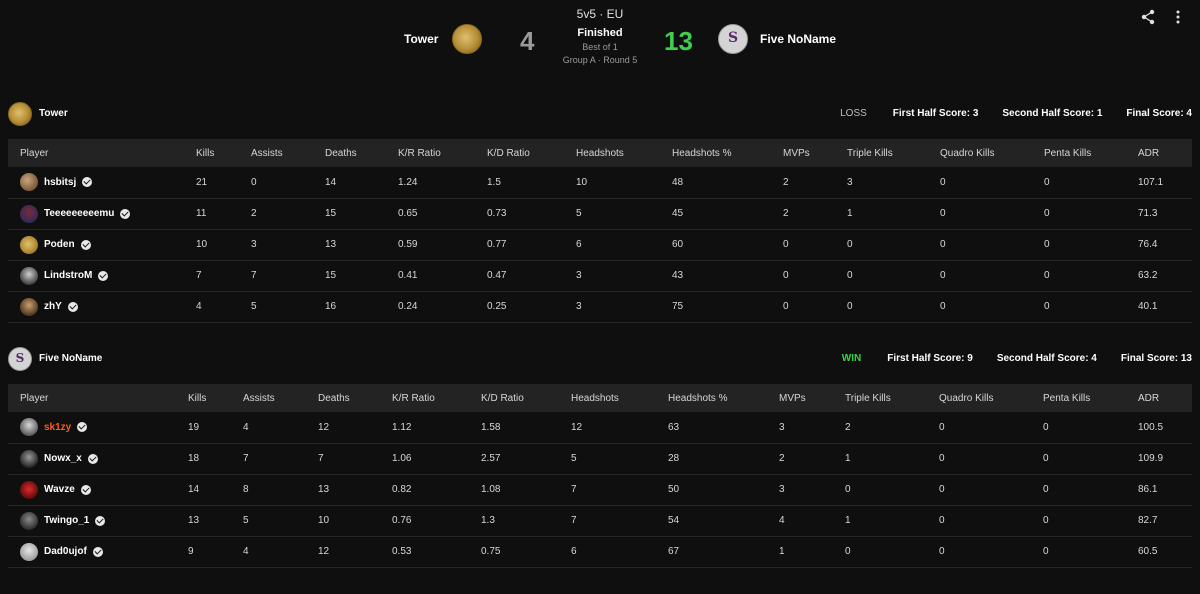 The width and height of the screenshot is (1200, 594). Describe the element at coordinates (334, 398) in the screenshot. I see `col-deaths: Deaths` at that location.